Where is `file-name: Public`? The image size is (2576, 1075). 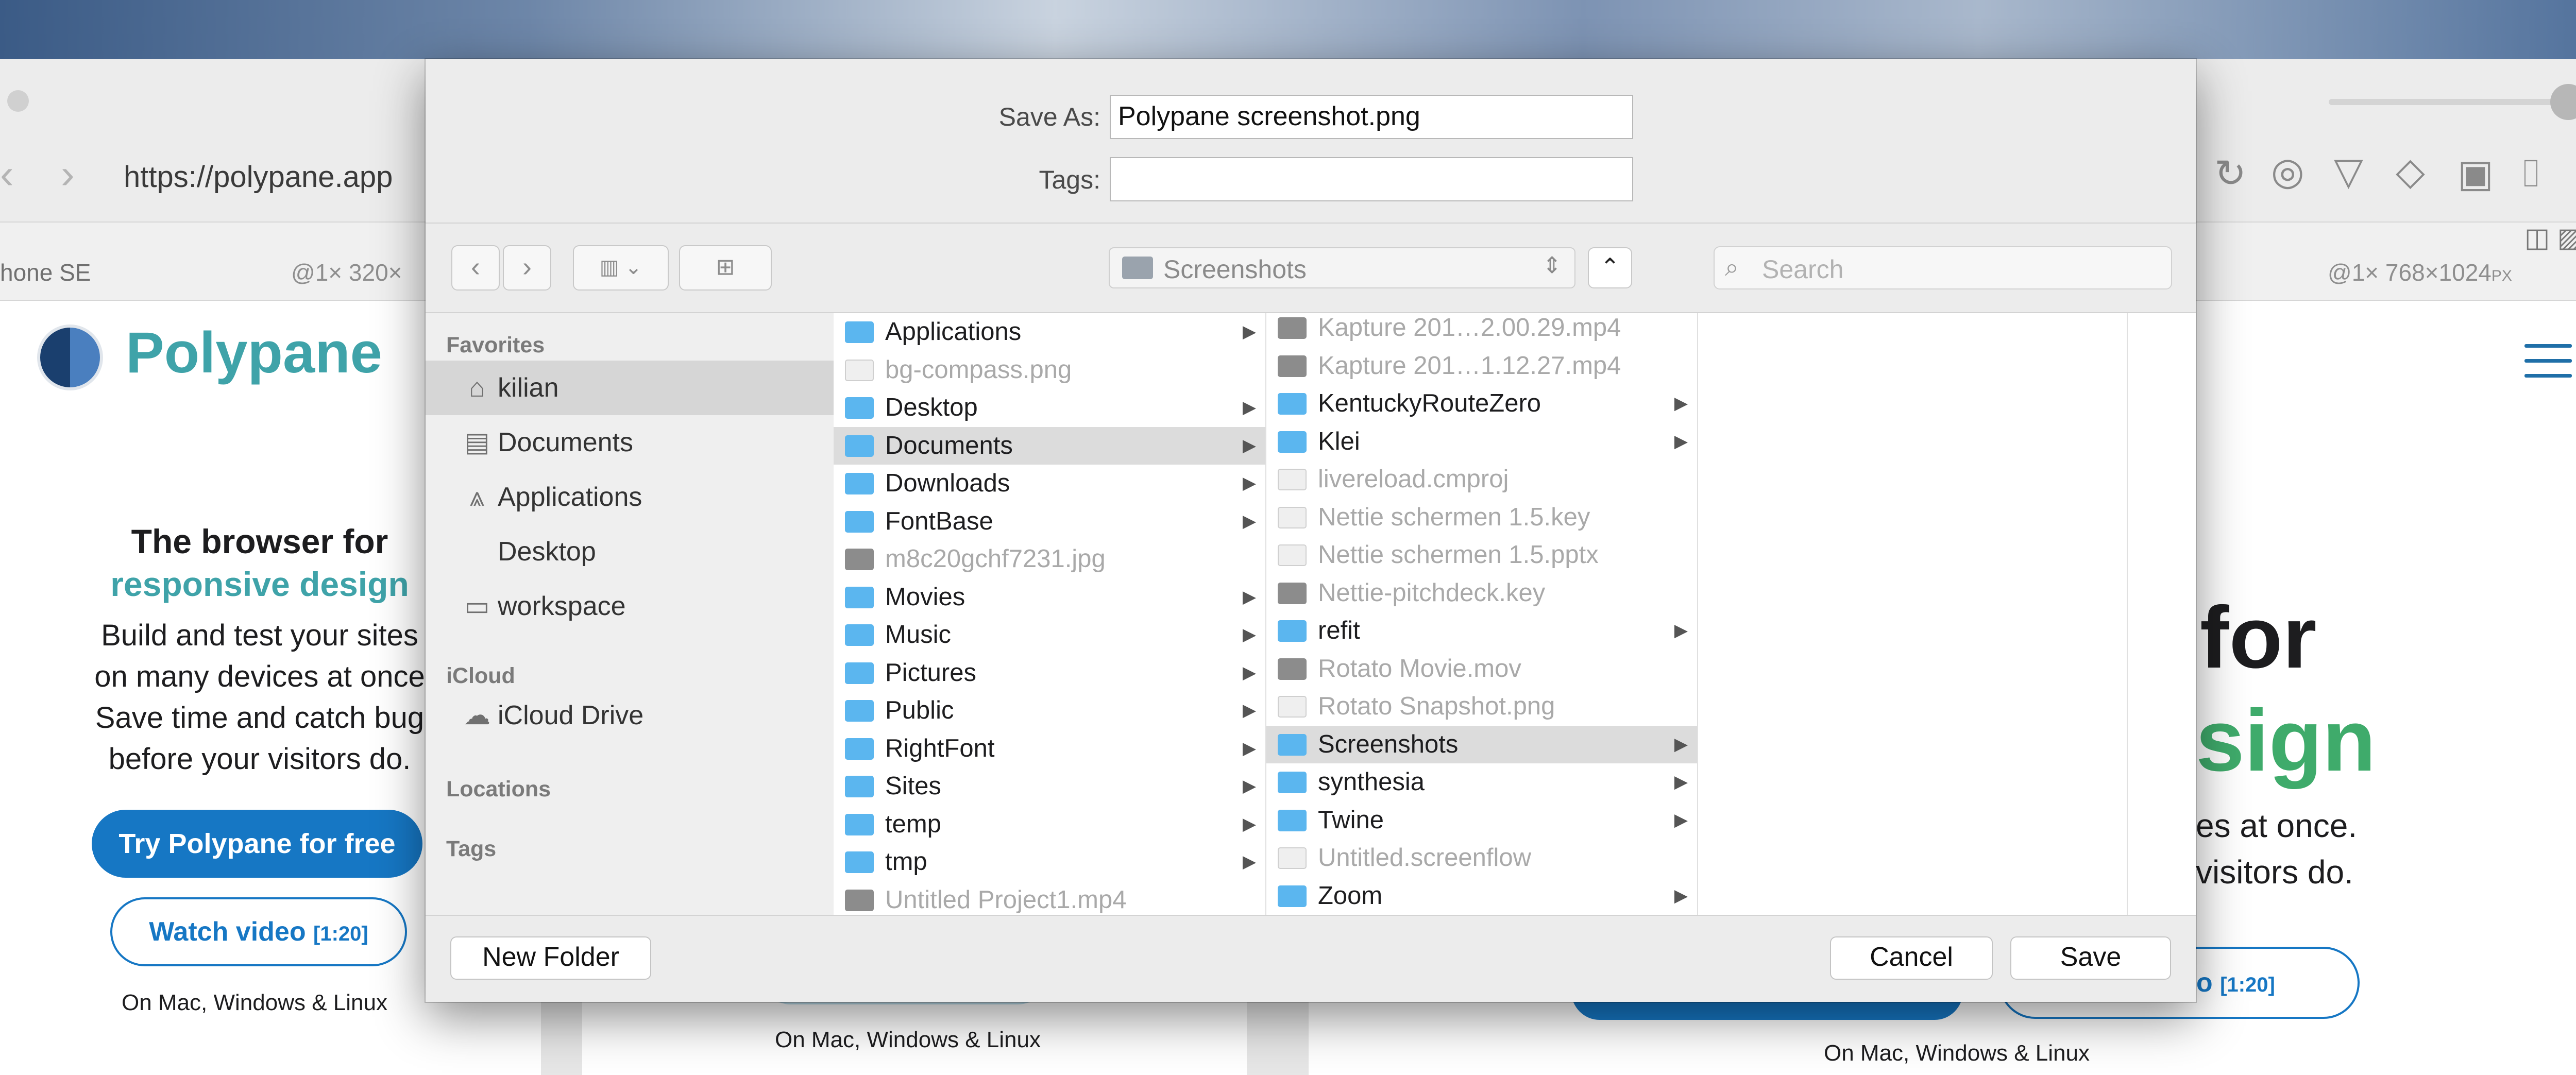 file-name: Public is located at coordinates (919, 710).